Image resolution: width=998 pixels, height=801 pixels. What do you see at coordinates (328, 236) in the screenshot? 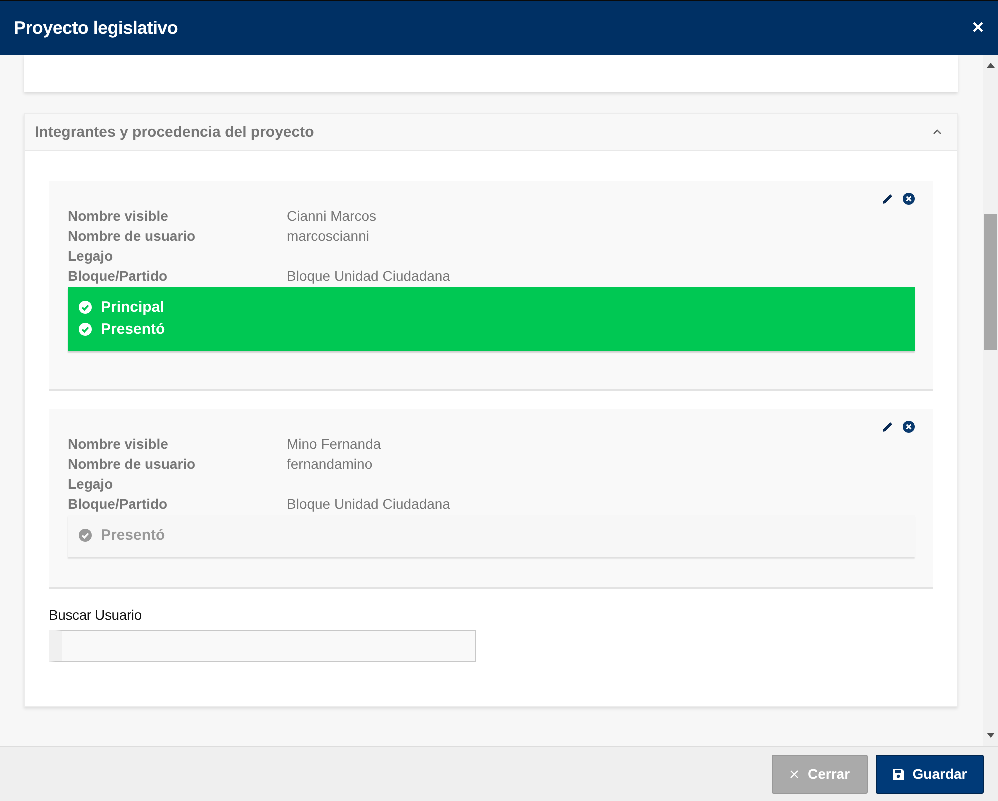
I see `field-value: marcoscianni` at bounding box center [328, 236].